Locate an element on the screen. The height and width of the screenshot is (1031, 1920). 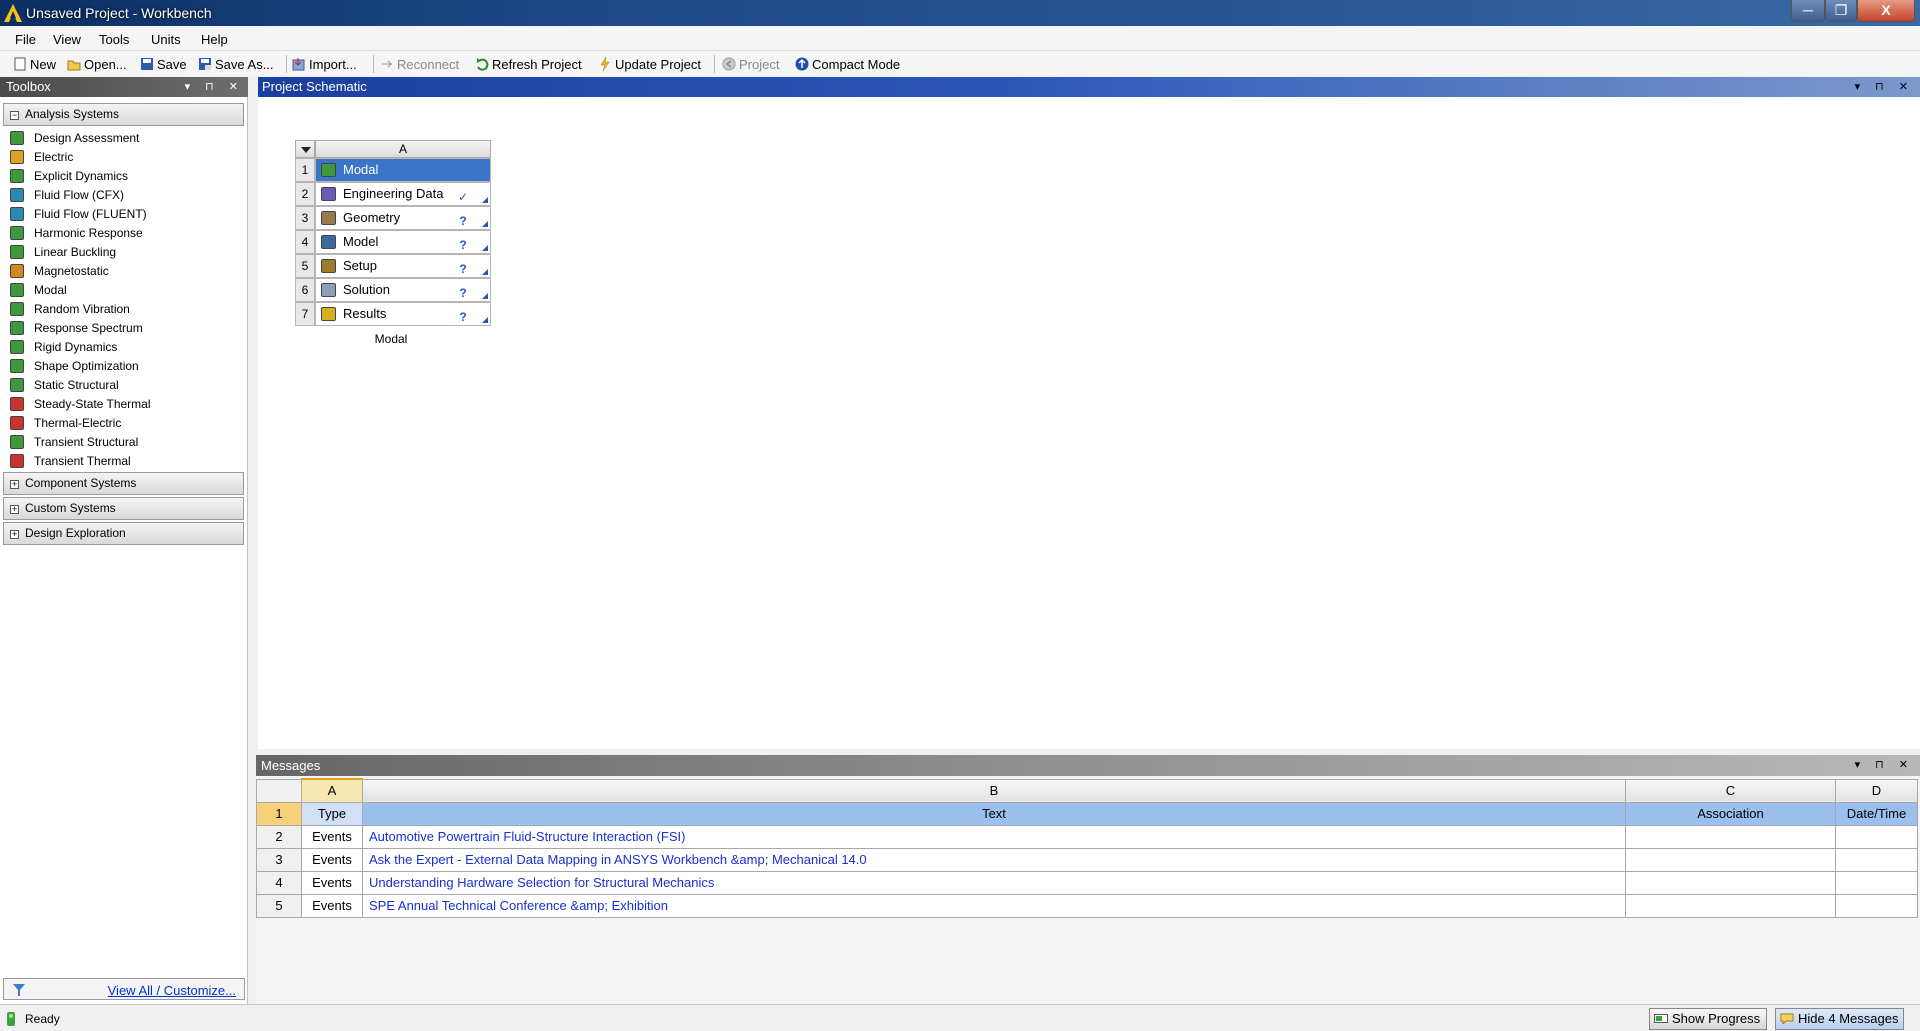
toolbox-item-shape-optimization: Shape Optimization is located at coordinates (74, 365).